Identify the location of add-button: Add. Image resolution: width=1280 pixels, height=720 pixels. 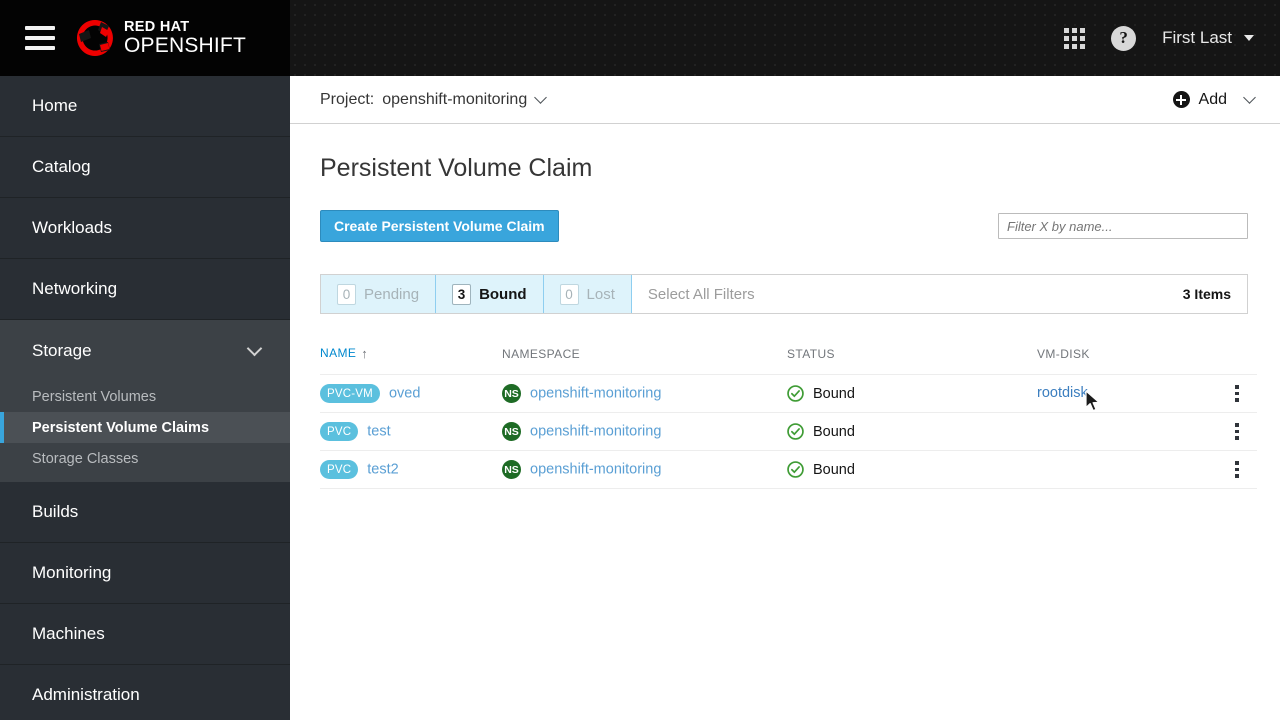
(1214, 100).